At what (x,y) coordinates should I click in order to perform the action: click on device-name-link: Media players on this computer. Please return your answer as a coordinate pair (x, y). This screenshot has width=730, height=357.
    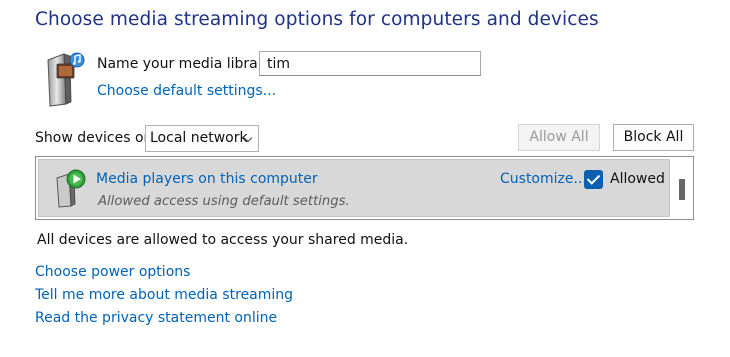
    Looking at the image, I should click on (207, 179).